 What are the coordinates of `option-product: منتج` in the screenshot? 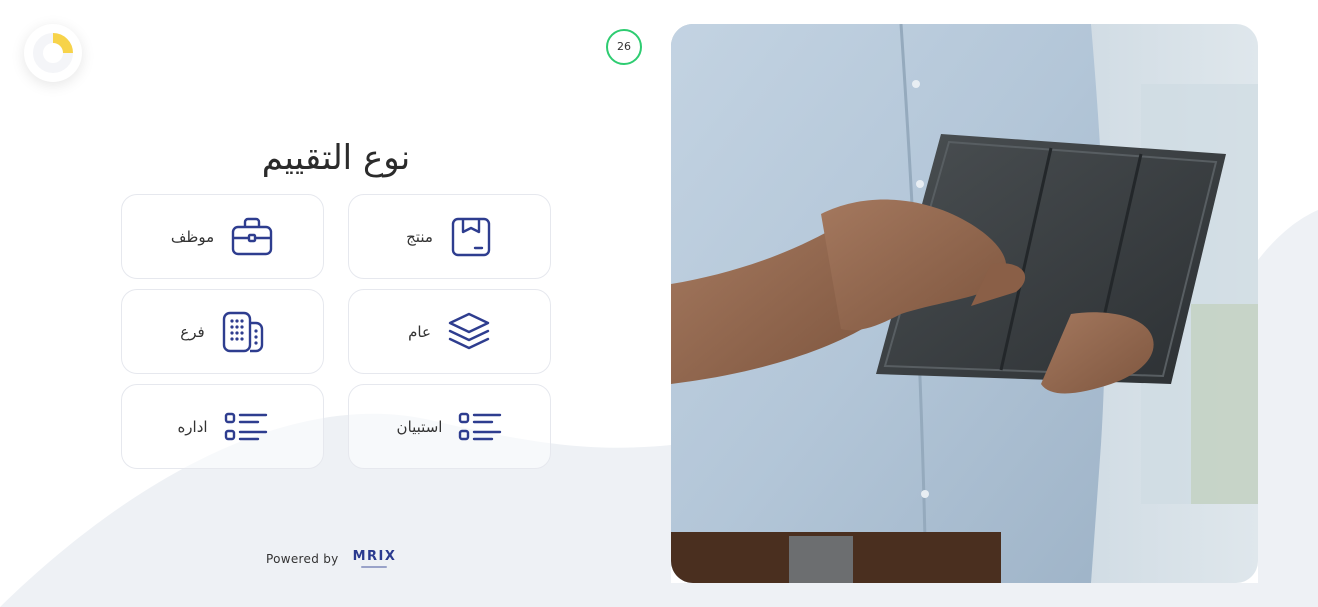 It's located at (449, 236).